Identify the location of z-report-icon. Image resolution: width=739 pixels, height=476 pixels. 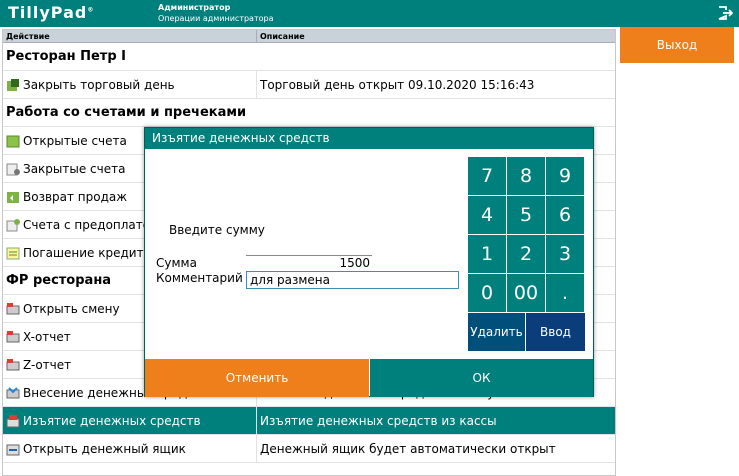
(13, 364).